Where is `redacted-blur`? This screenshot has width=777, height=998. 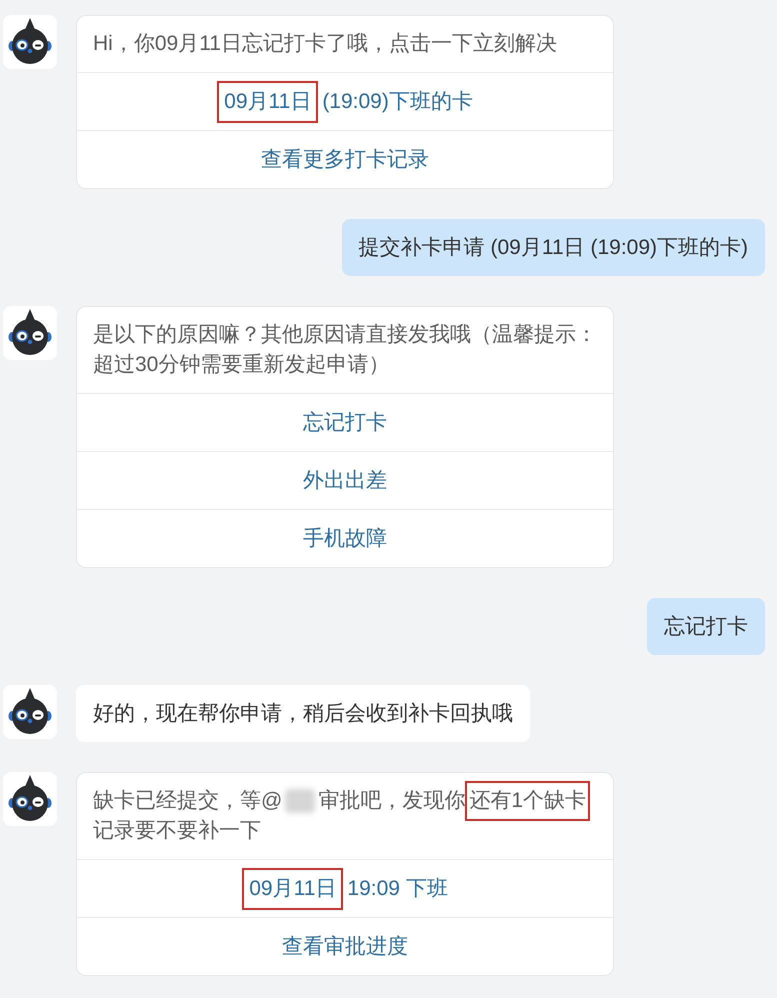 redacted-blur is located at coordinates (300, 801).